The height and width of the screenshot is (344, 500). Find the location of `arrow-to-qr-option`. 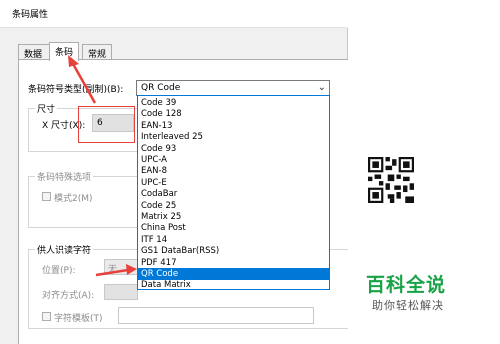

arrow-to-qr-option is located at coordinates (116, 270).